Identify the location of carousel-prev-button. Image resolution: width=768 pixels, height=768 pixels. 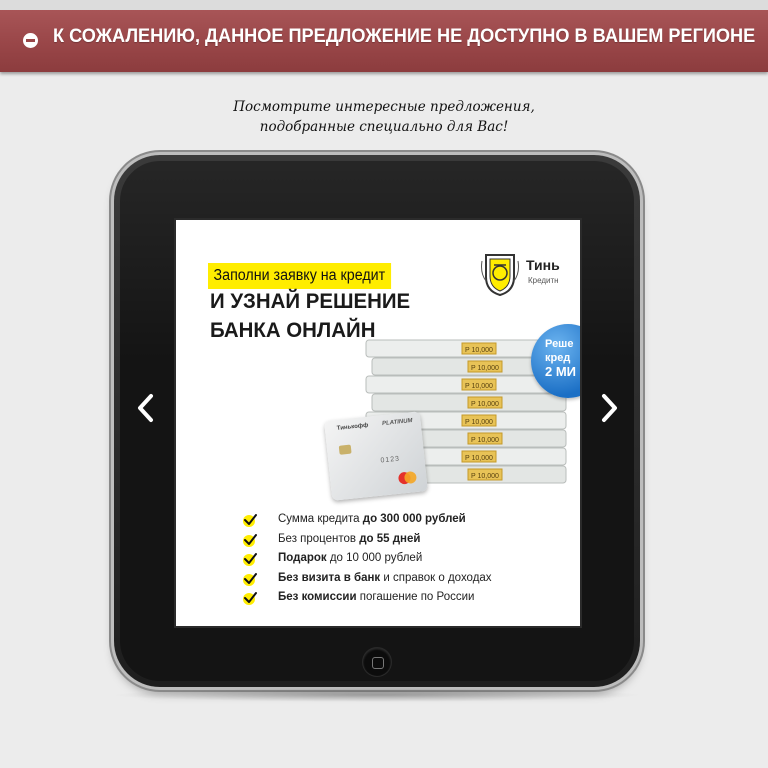
(146, 408).